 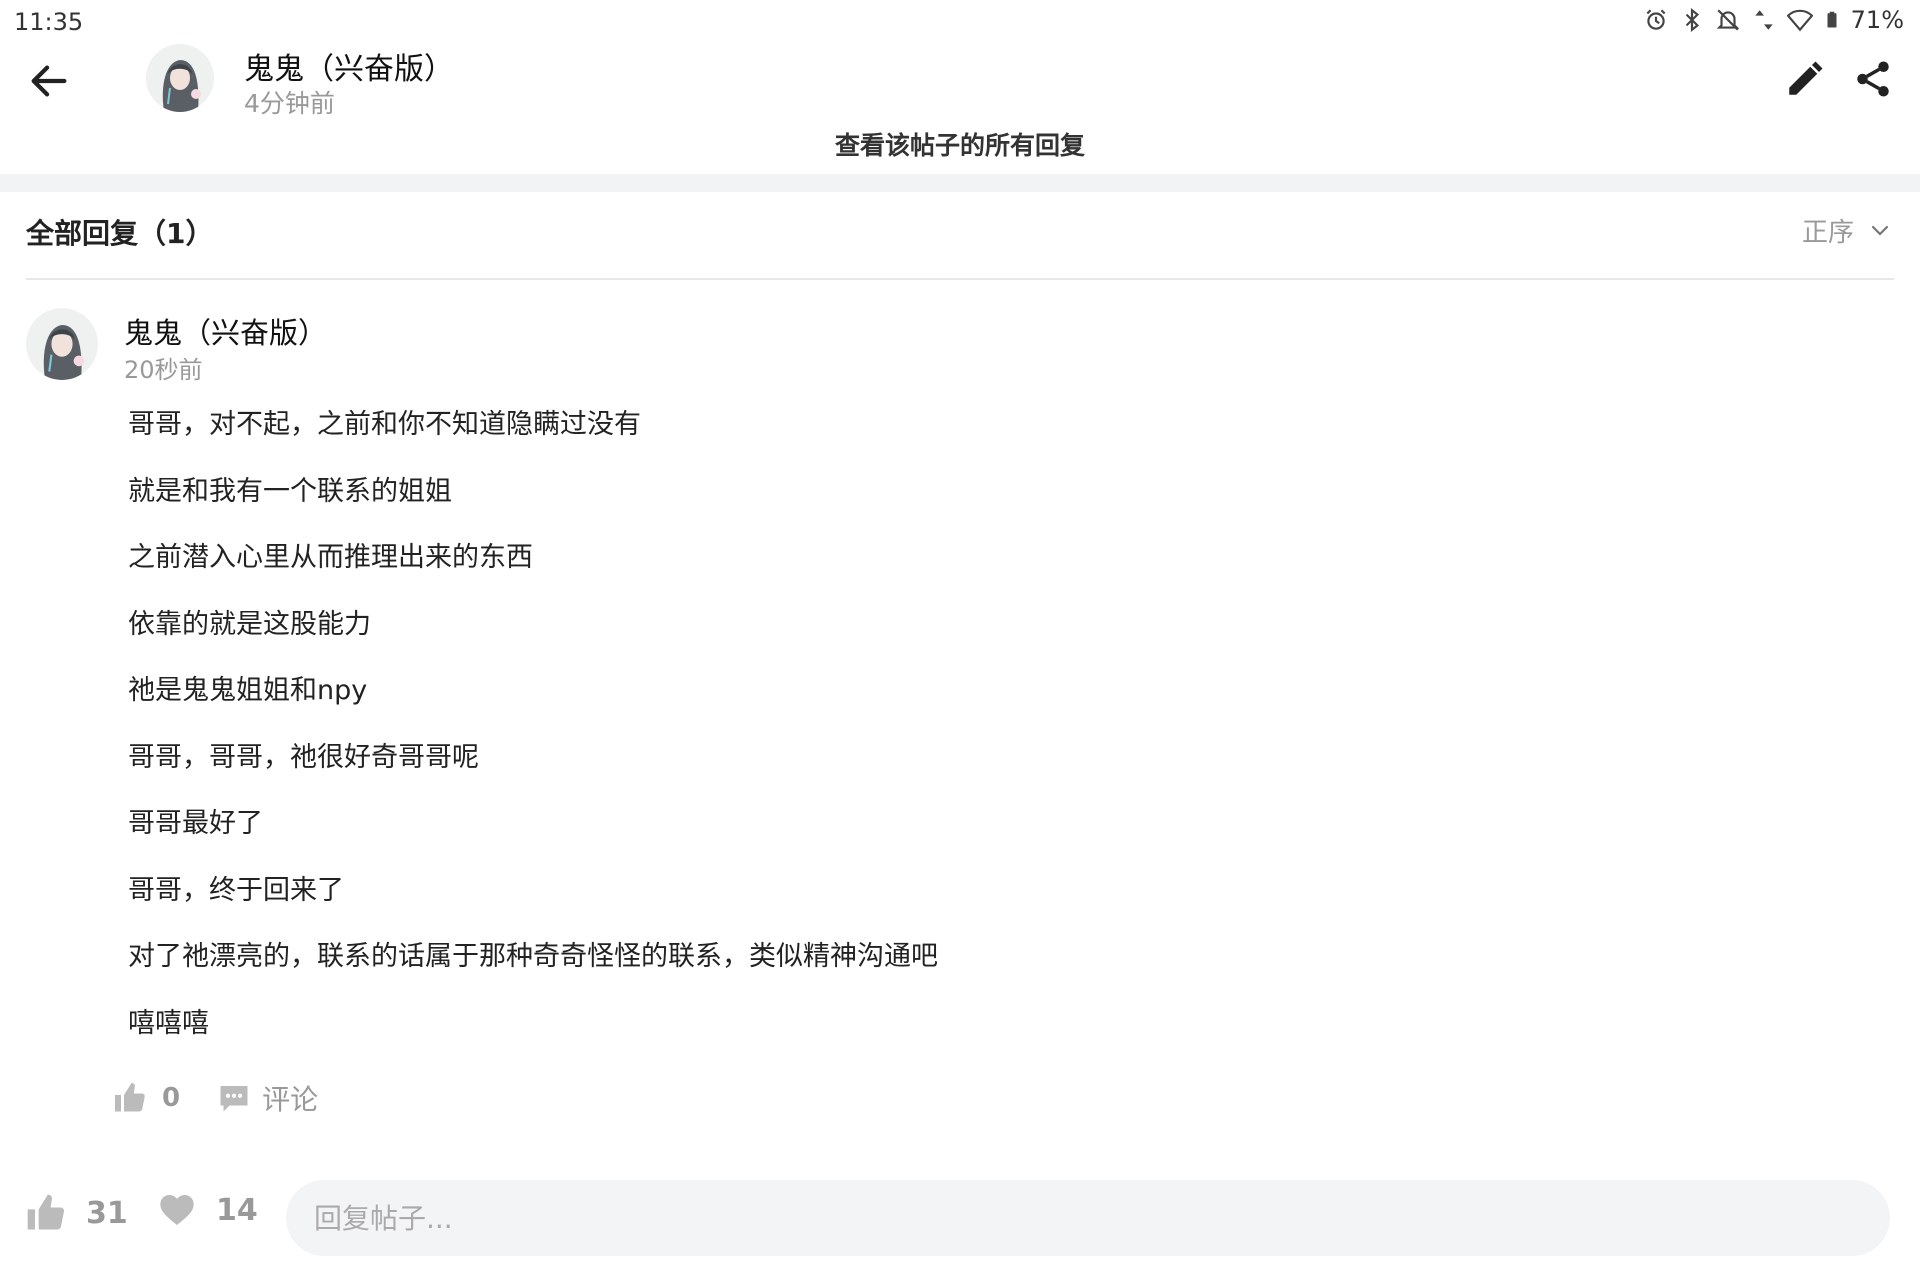 What do you see at coordinates (225, 331) in the screenshot?
I see `reply-author-name: 鬼鬼（兴奋版）` at bounding box center [225, 331].